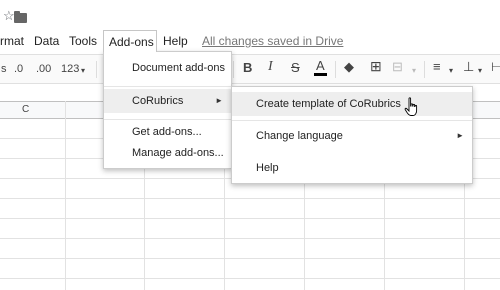 The height and width of the screenshot is (290, 500). Describe the element at coordinates (468, 67) in the screenshot. I see `vertical-align-icon: ⊥` at that location.